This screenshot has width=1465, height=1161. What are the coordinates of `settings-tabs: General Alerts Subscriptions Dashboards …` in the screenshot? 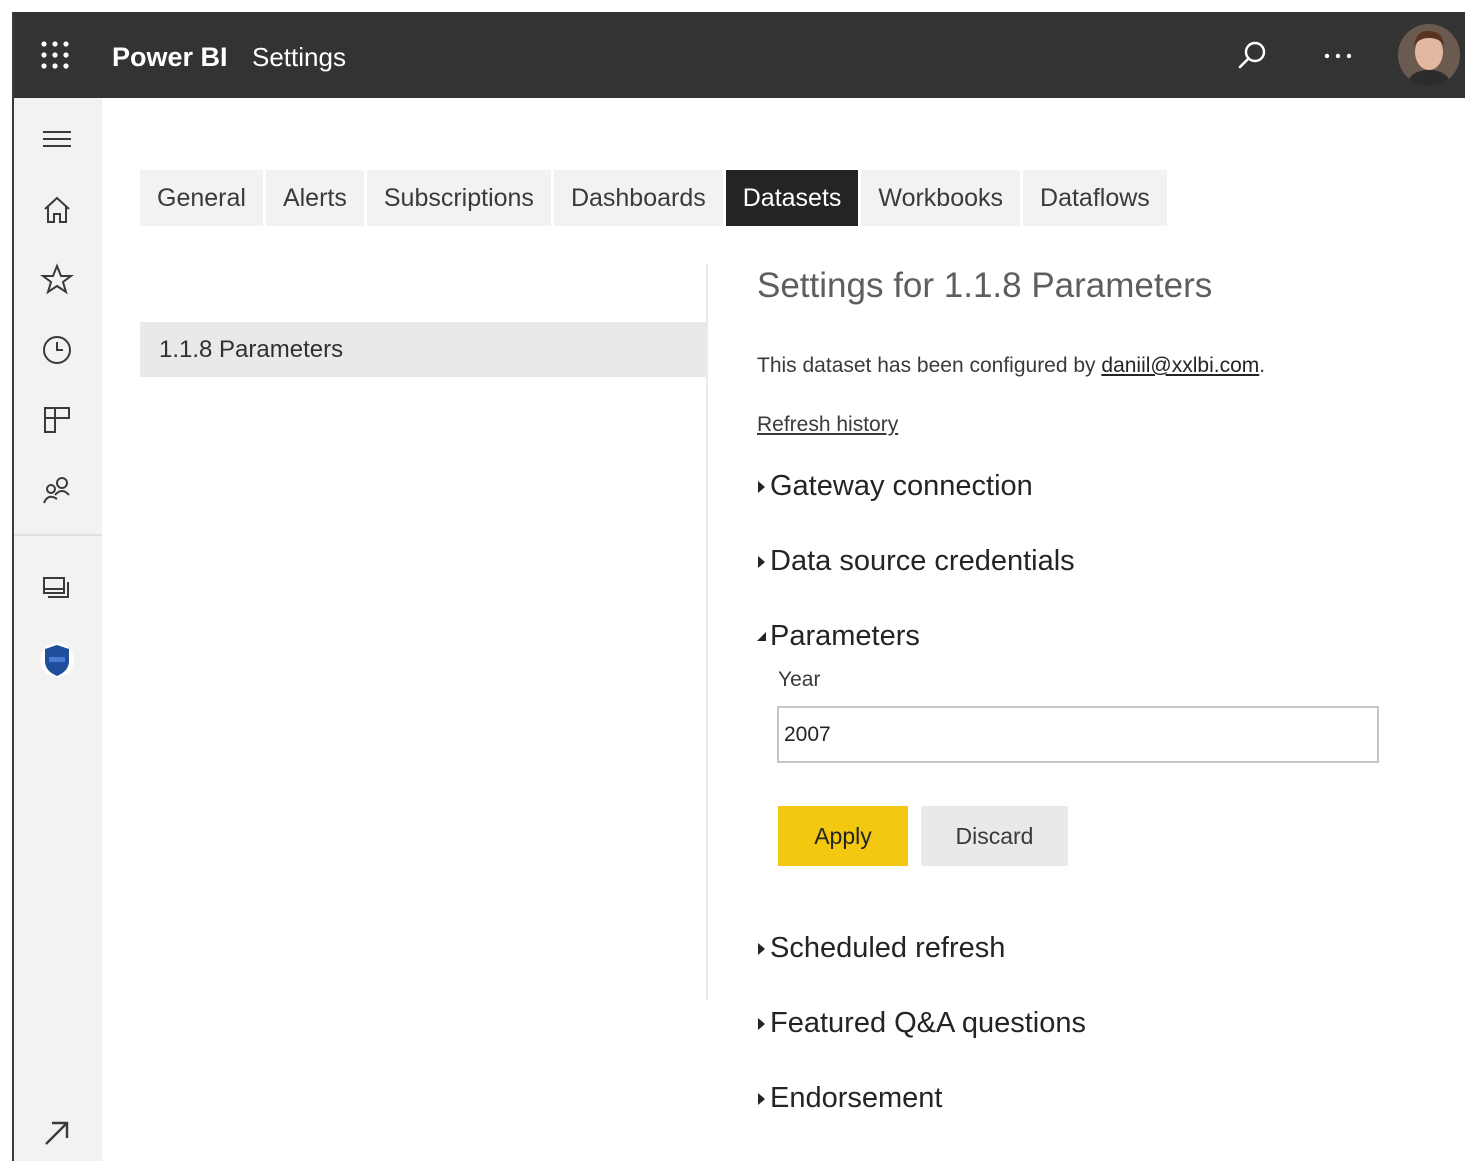 It's located at (655, 198).